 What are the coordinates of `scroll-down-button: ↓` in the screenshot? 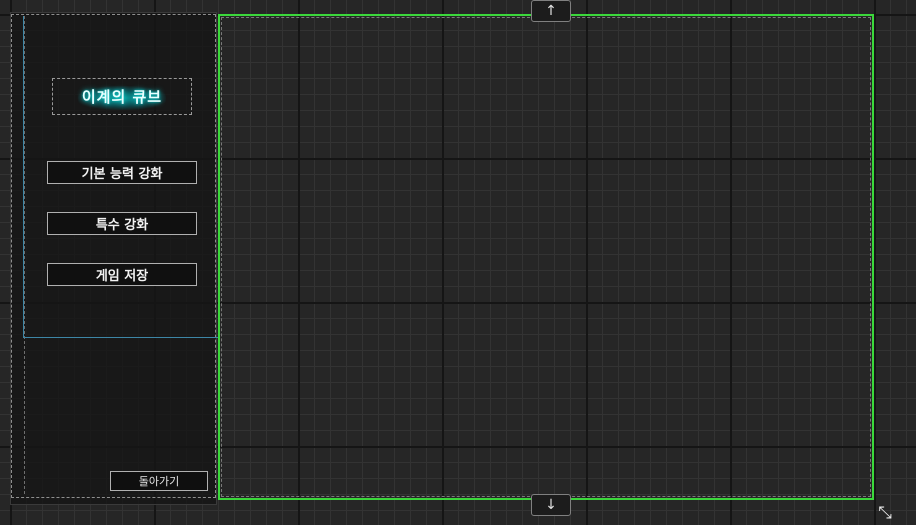 It's located at (551, 505).